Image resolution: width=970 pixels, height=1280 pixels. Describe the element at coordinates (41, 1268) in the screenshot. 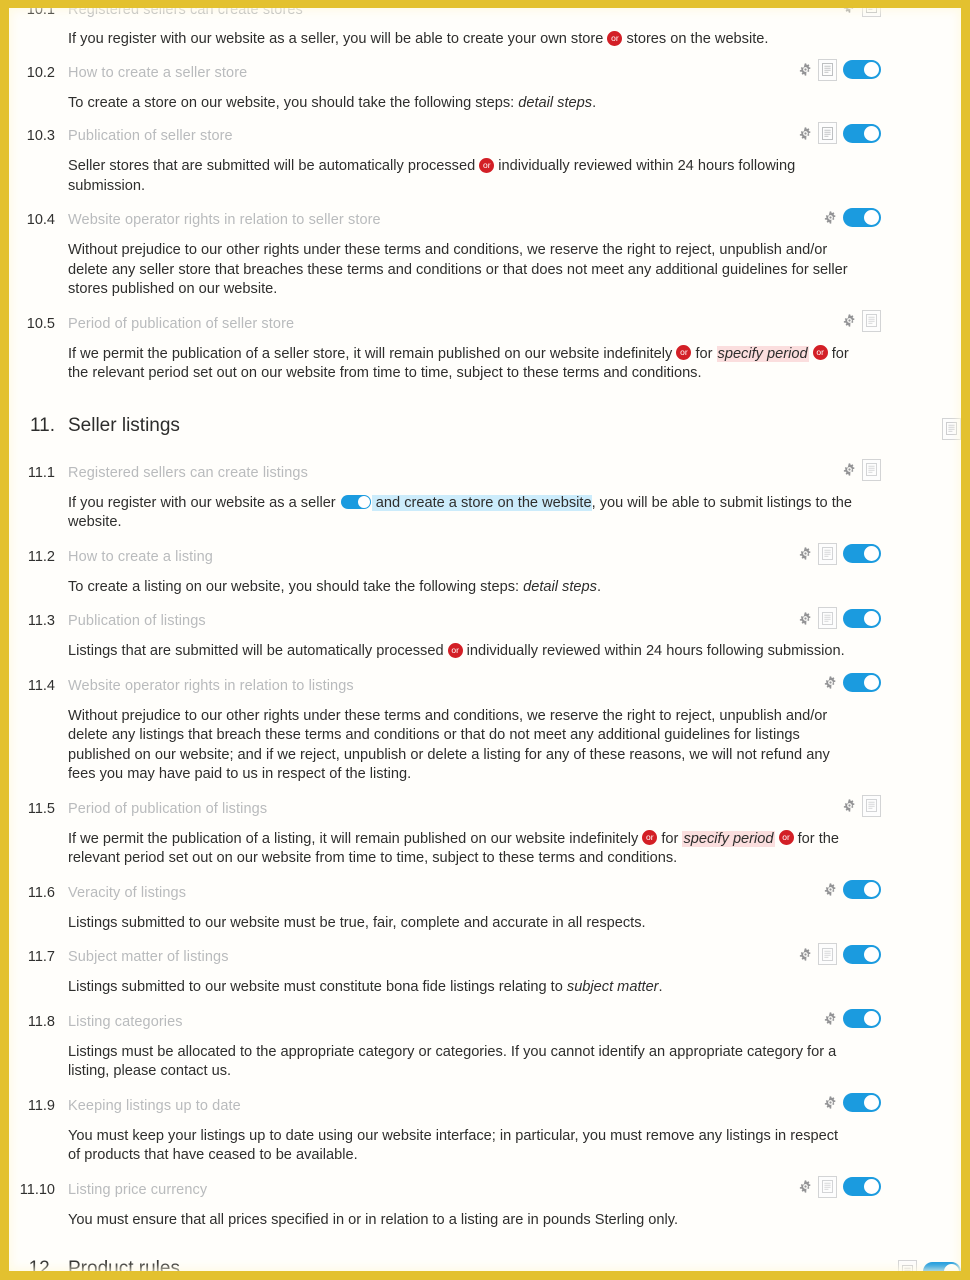

I see `section-number: 12.` at that location.